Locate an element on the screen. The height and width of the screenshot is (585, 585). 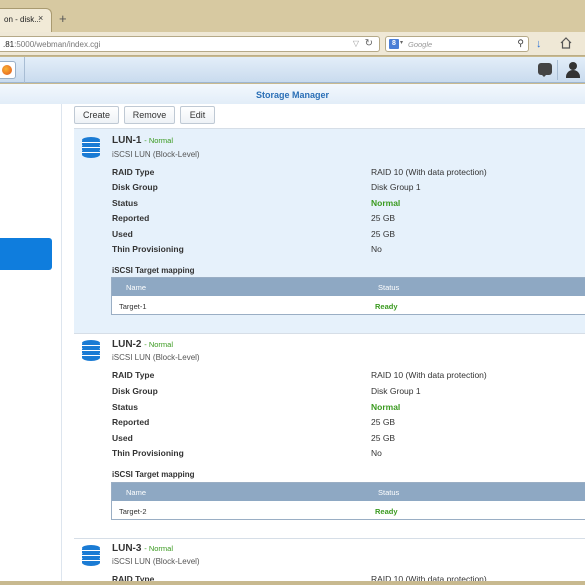
desktop-edge is located at coordinates (292, 583).